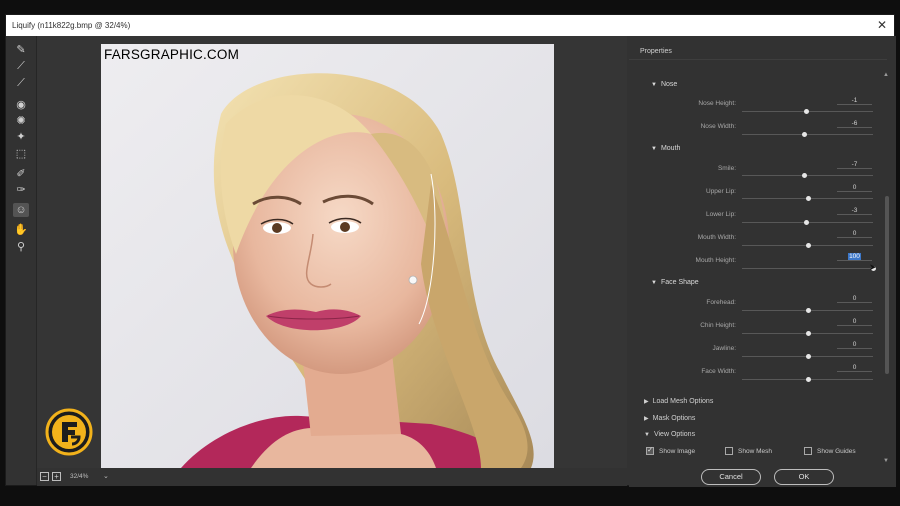  Describe the element at coordinates (669, 434) in the screenshot. I see `view-options: ▼ View Options` at that location.